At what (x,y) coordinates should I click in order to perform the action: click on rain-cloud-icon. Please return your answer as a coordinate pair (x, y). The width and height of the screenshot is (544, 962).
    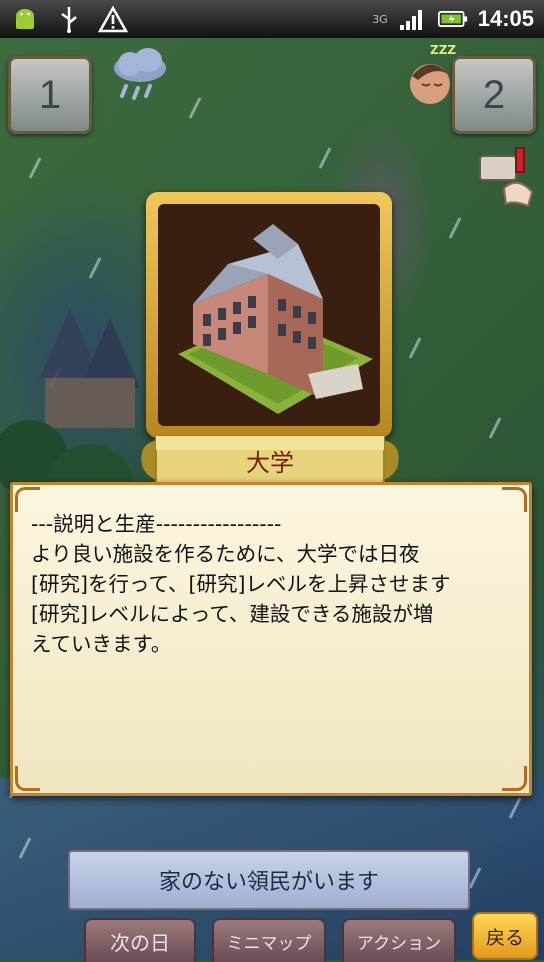
    Looking at the image, I should click on (140, 78).